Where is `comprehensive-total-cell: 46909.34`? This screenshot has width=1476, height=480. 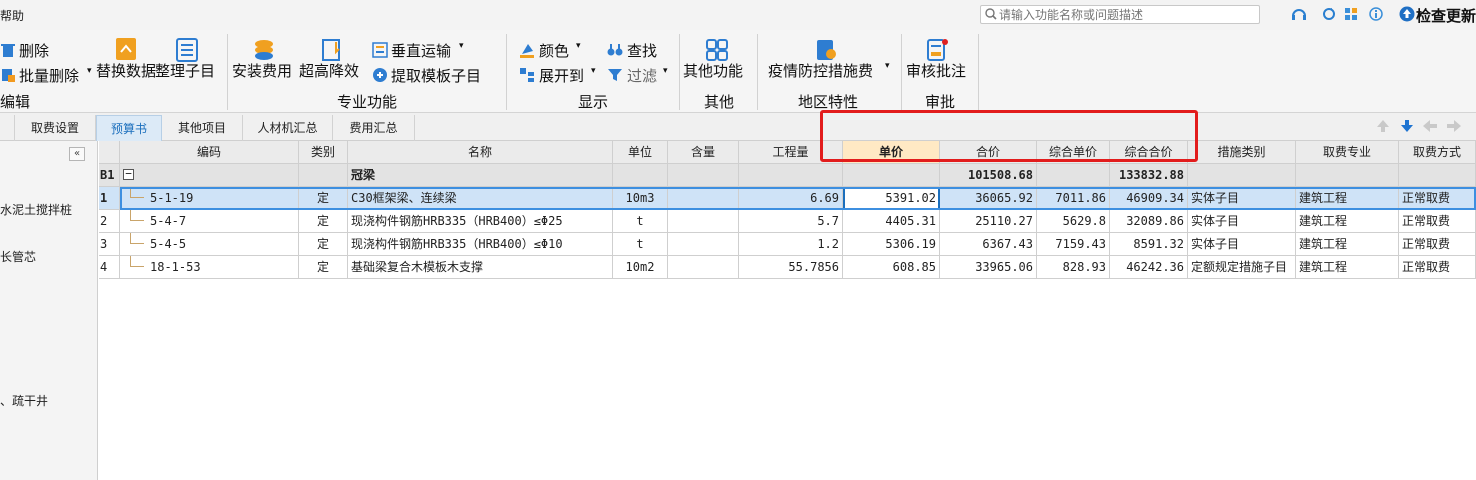 comprehensive-total-cell: 46909.34 is located at coordinates (1149, 198).